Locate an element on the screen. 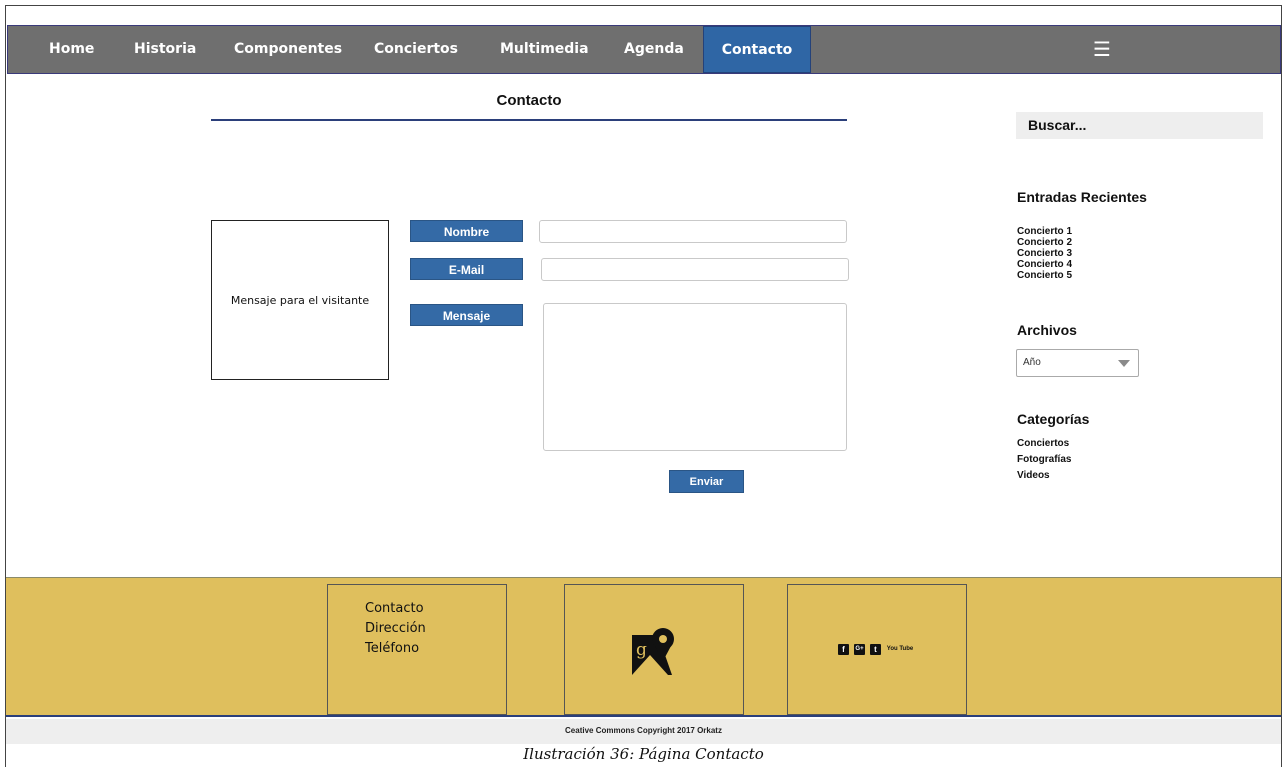 The height and width of the screenshot is (767, 1287). year-select: Año is located at coordinates (1077, 363).